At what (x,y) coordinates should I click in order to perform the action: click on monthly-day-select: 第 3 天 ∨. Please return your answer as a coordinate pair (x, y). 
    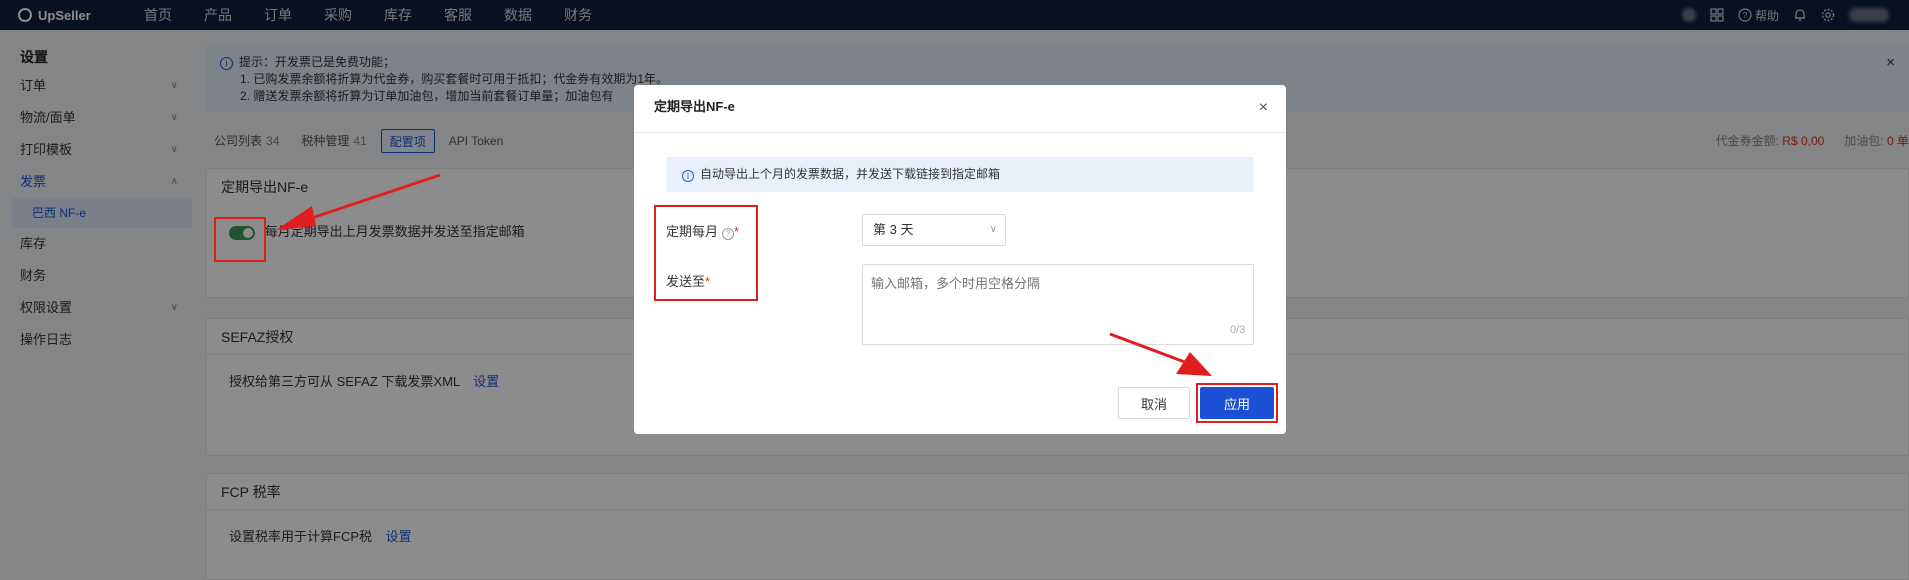
    Looking at the image, I should click on (934, 230).